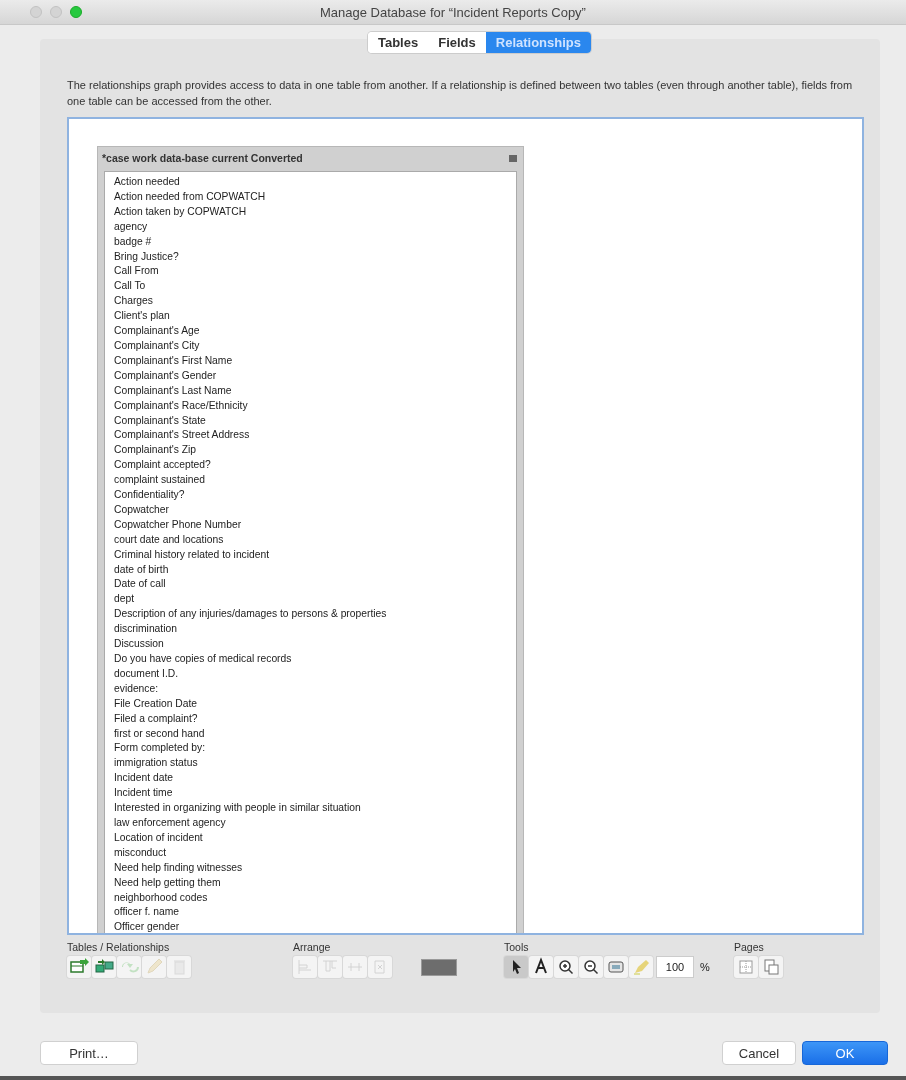  I want to click on page-setup-button, so click(771, 967).